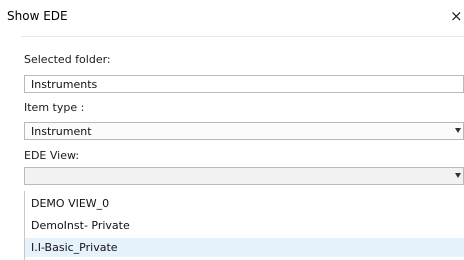 The height and width of the screenshot is (260, 464). What do you see at coordinates (242, 36) in the screenshot?
I see `title-divider` at bounding box center [242, 36].